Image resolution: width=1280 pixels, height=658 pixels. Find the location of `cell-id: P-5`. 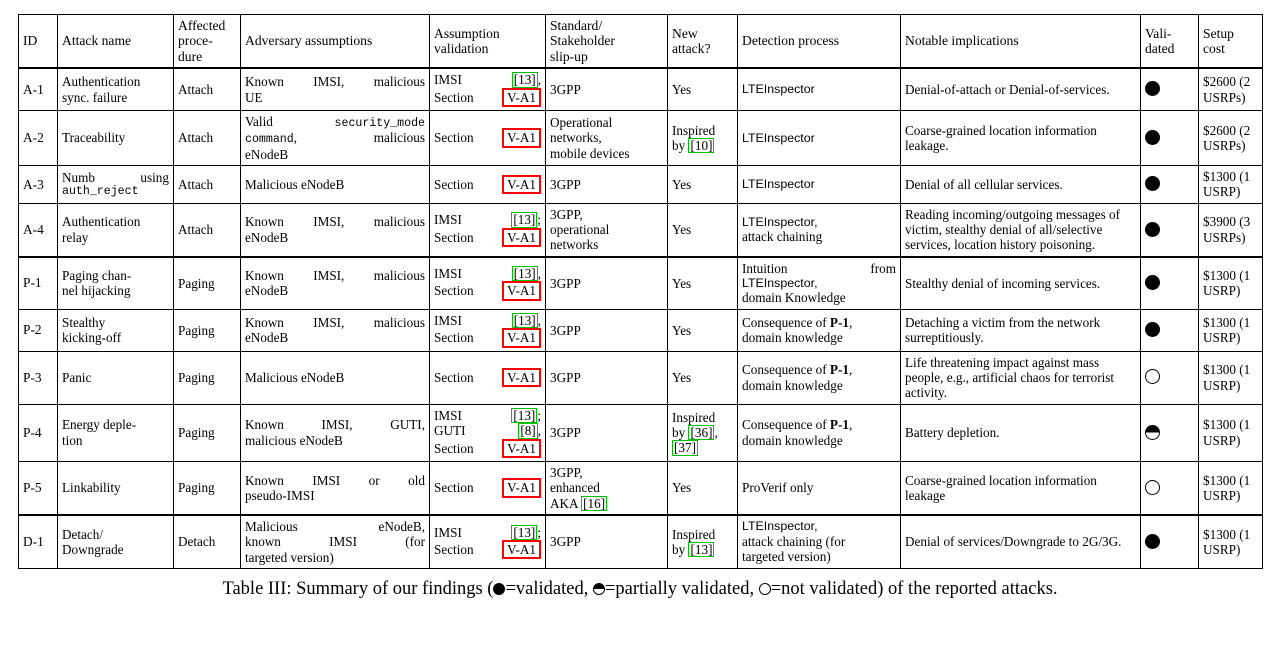

cell-id: P-5 is located at coordinates (38, 488).